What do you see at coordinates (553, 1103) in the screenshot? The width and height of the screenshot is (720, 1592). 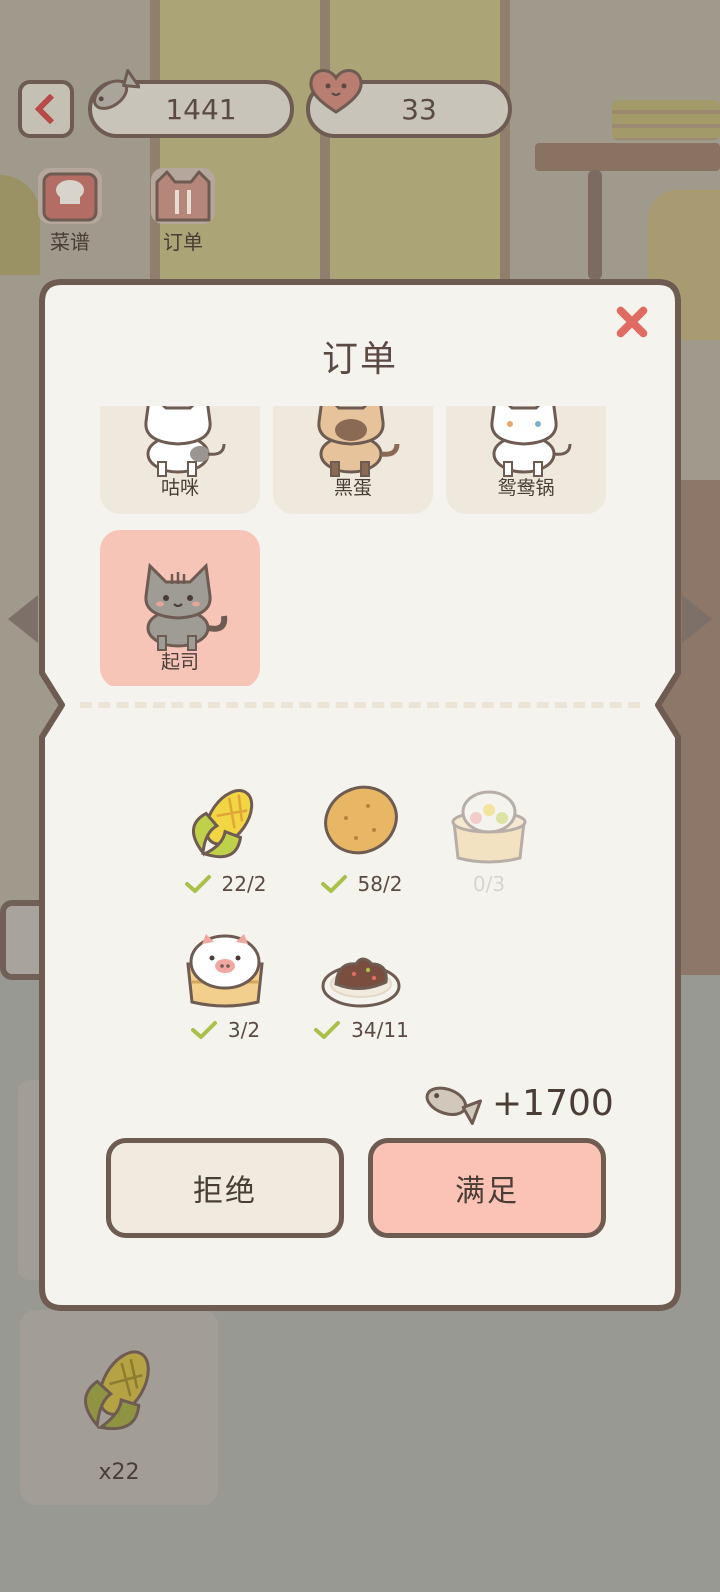 I see `reward-amount: +1700` at bounding box center [553, 1103].